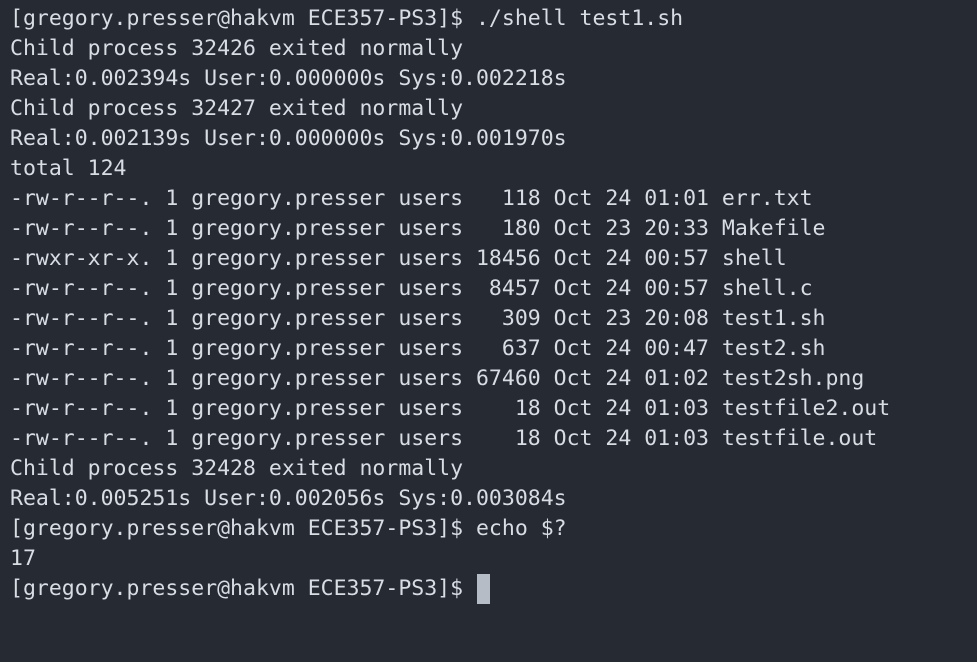 This screenshot has width=977, height=662. Describe the element at coordinates (237, 48) in the screenshot. I see `terminal-line: Child process 32426 exited normally` at that location.